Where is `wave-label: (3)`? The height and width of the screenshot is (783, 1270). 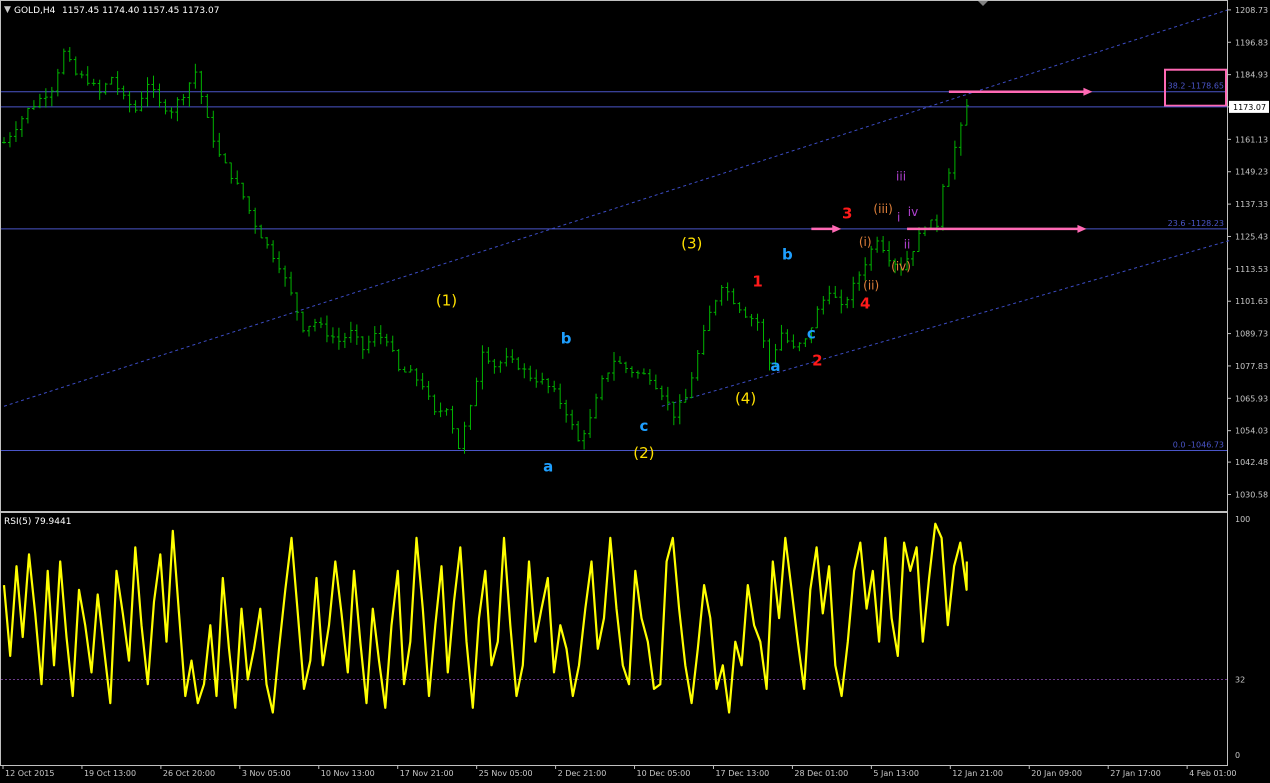
wave-label: (3) is located at coordinates (691, 244).